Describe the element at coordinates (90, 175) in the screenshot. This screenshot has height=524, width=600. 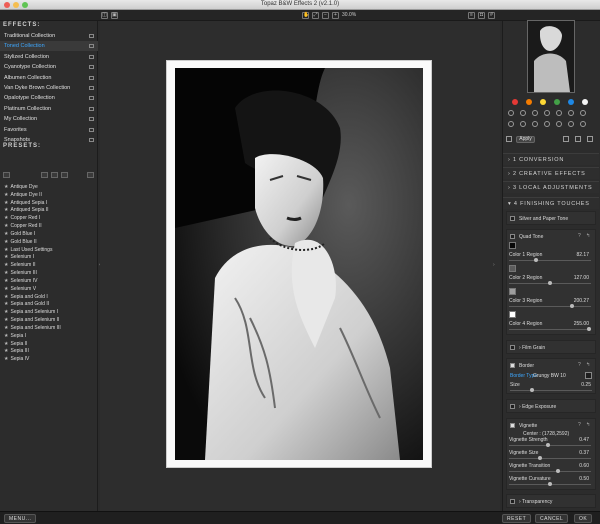
I see `preset-camera-icon` at that location.